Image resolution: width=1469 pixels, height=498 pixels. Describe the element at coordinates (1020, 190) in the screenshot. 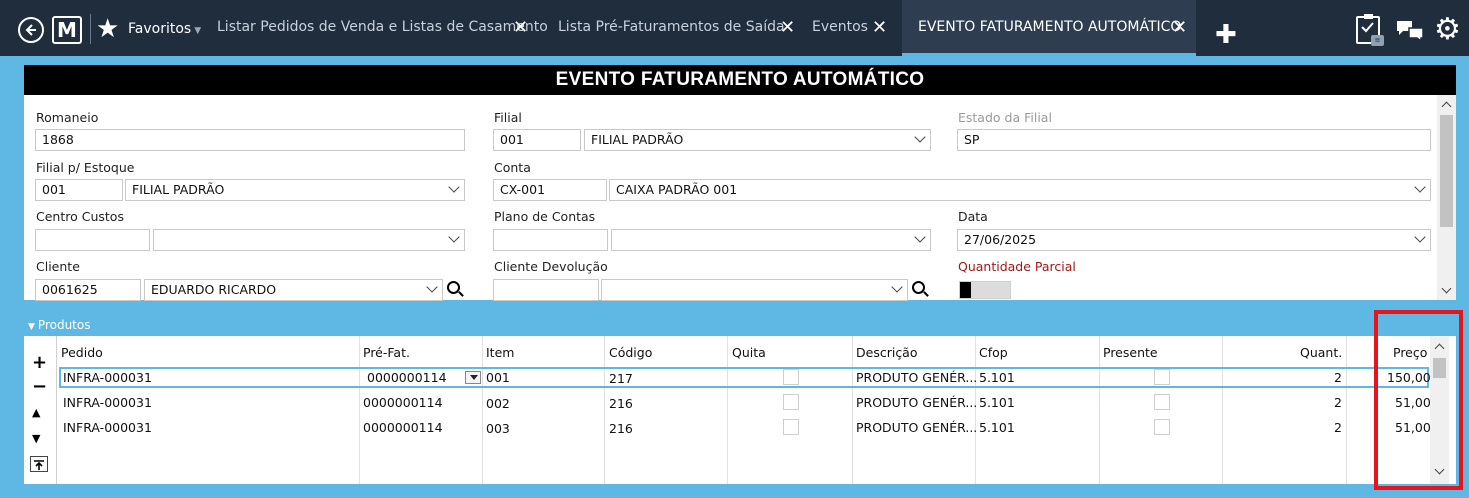

I see `conta-select: CAIXA PADRÃO 001` at that location.